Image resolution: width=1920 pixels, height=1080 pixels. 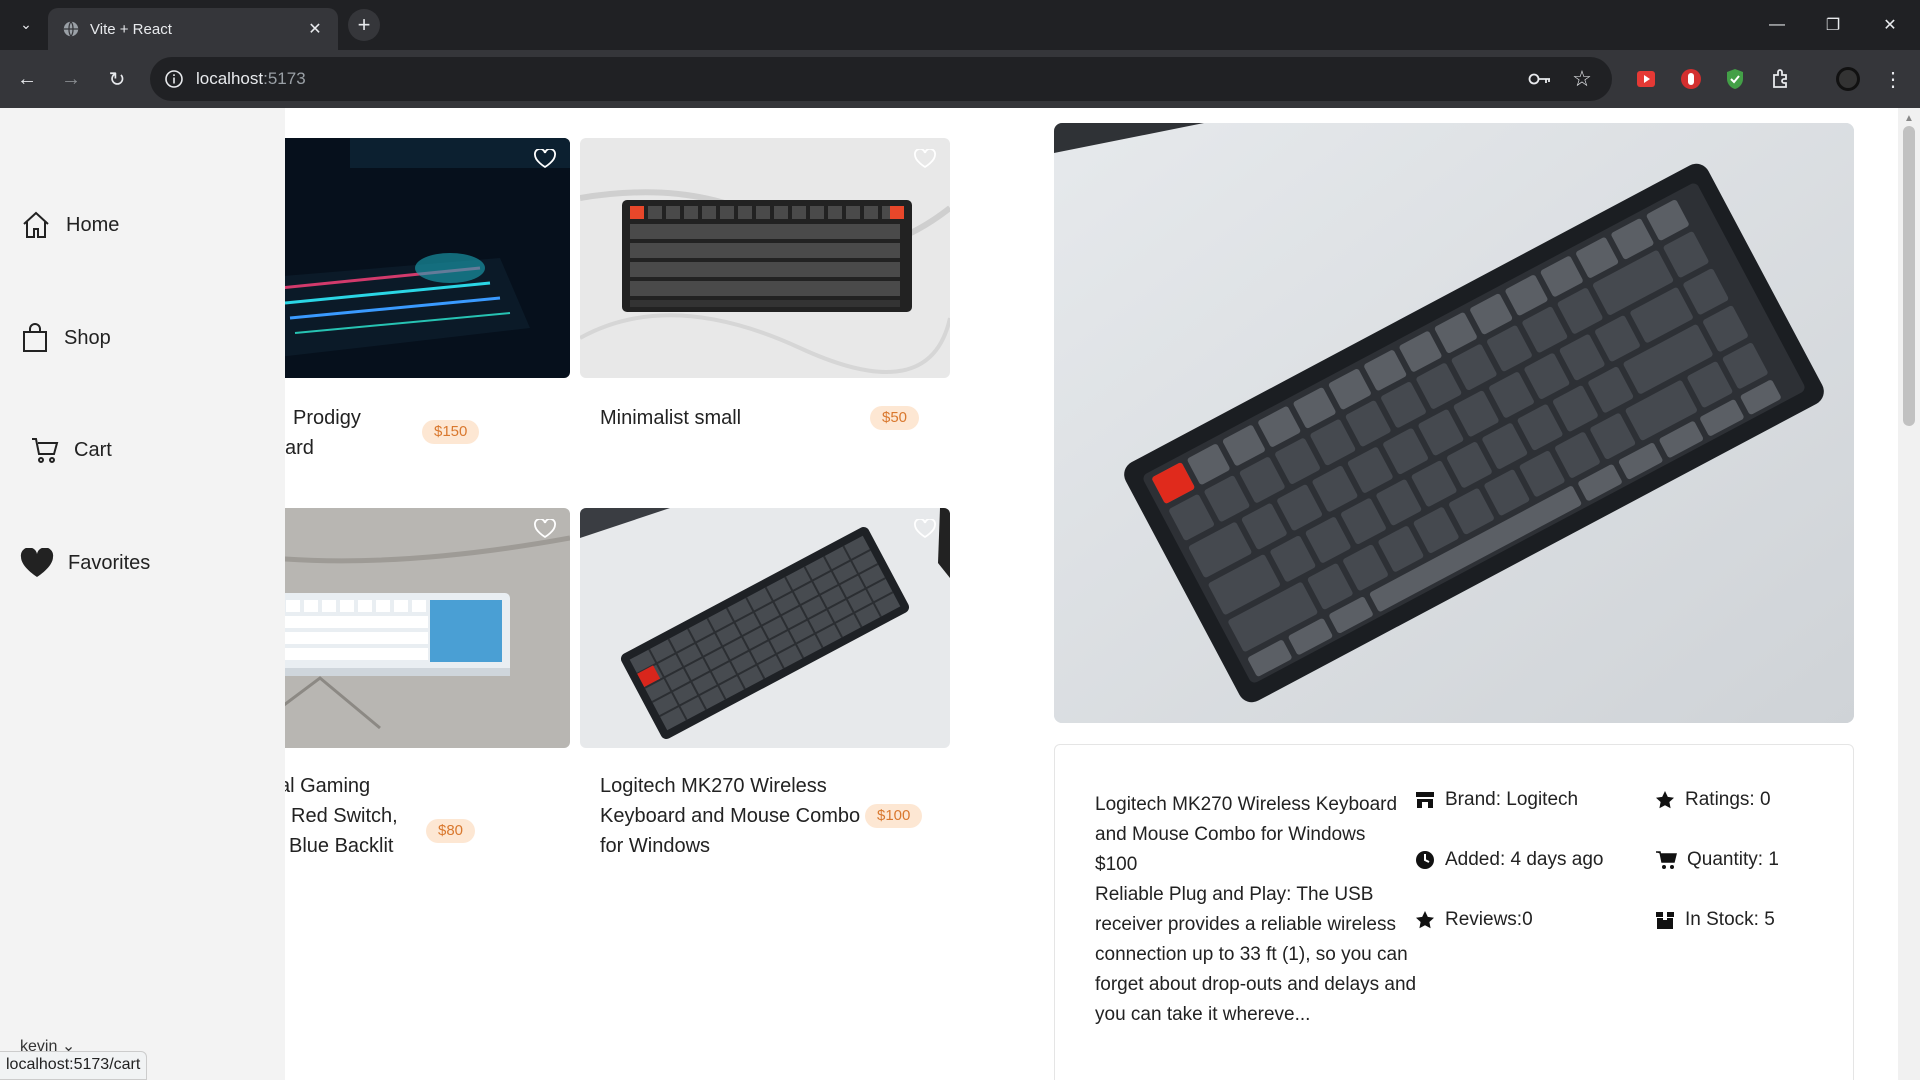 I want to click on detail-title-continued: and Mouse Combo for Windows, so click(x=1230, y=834).